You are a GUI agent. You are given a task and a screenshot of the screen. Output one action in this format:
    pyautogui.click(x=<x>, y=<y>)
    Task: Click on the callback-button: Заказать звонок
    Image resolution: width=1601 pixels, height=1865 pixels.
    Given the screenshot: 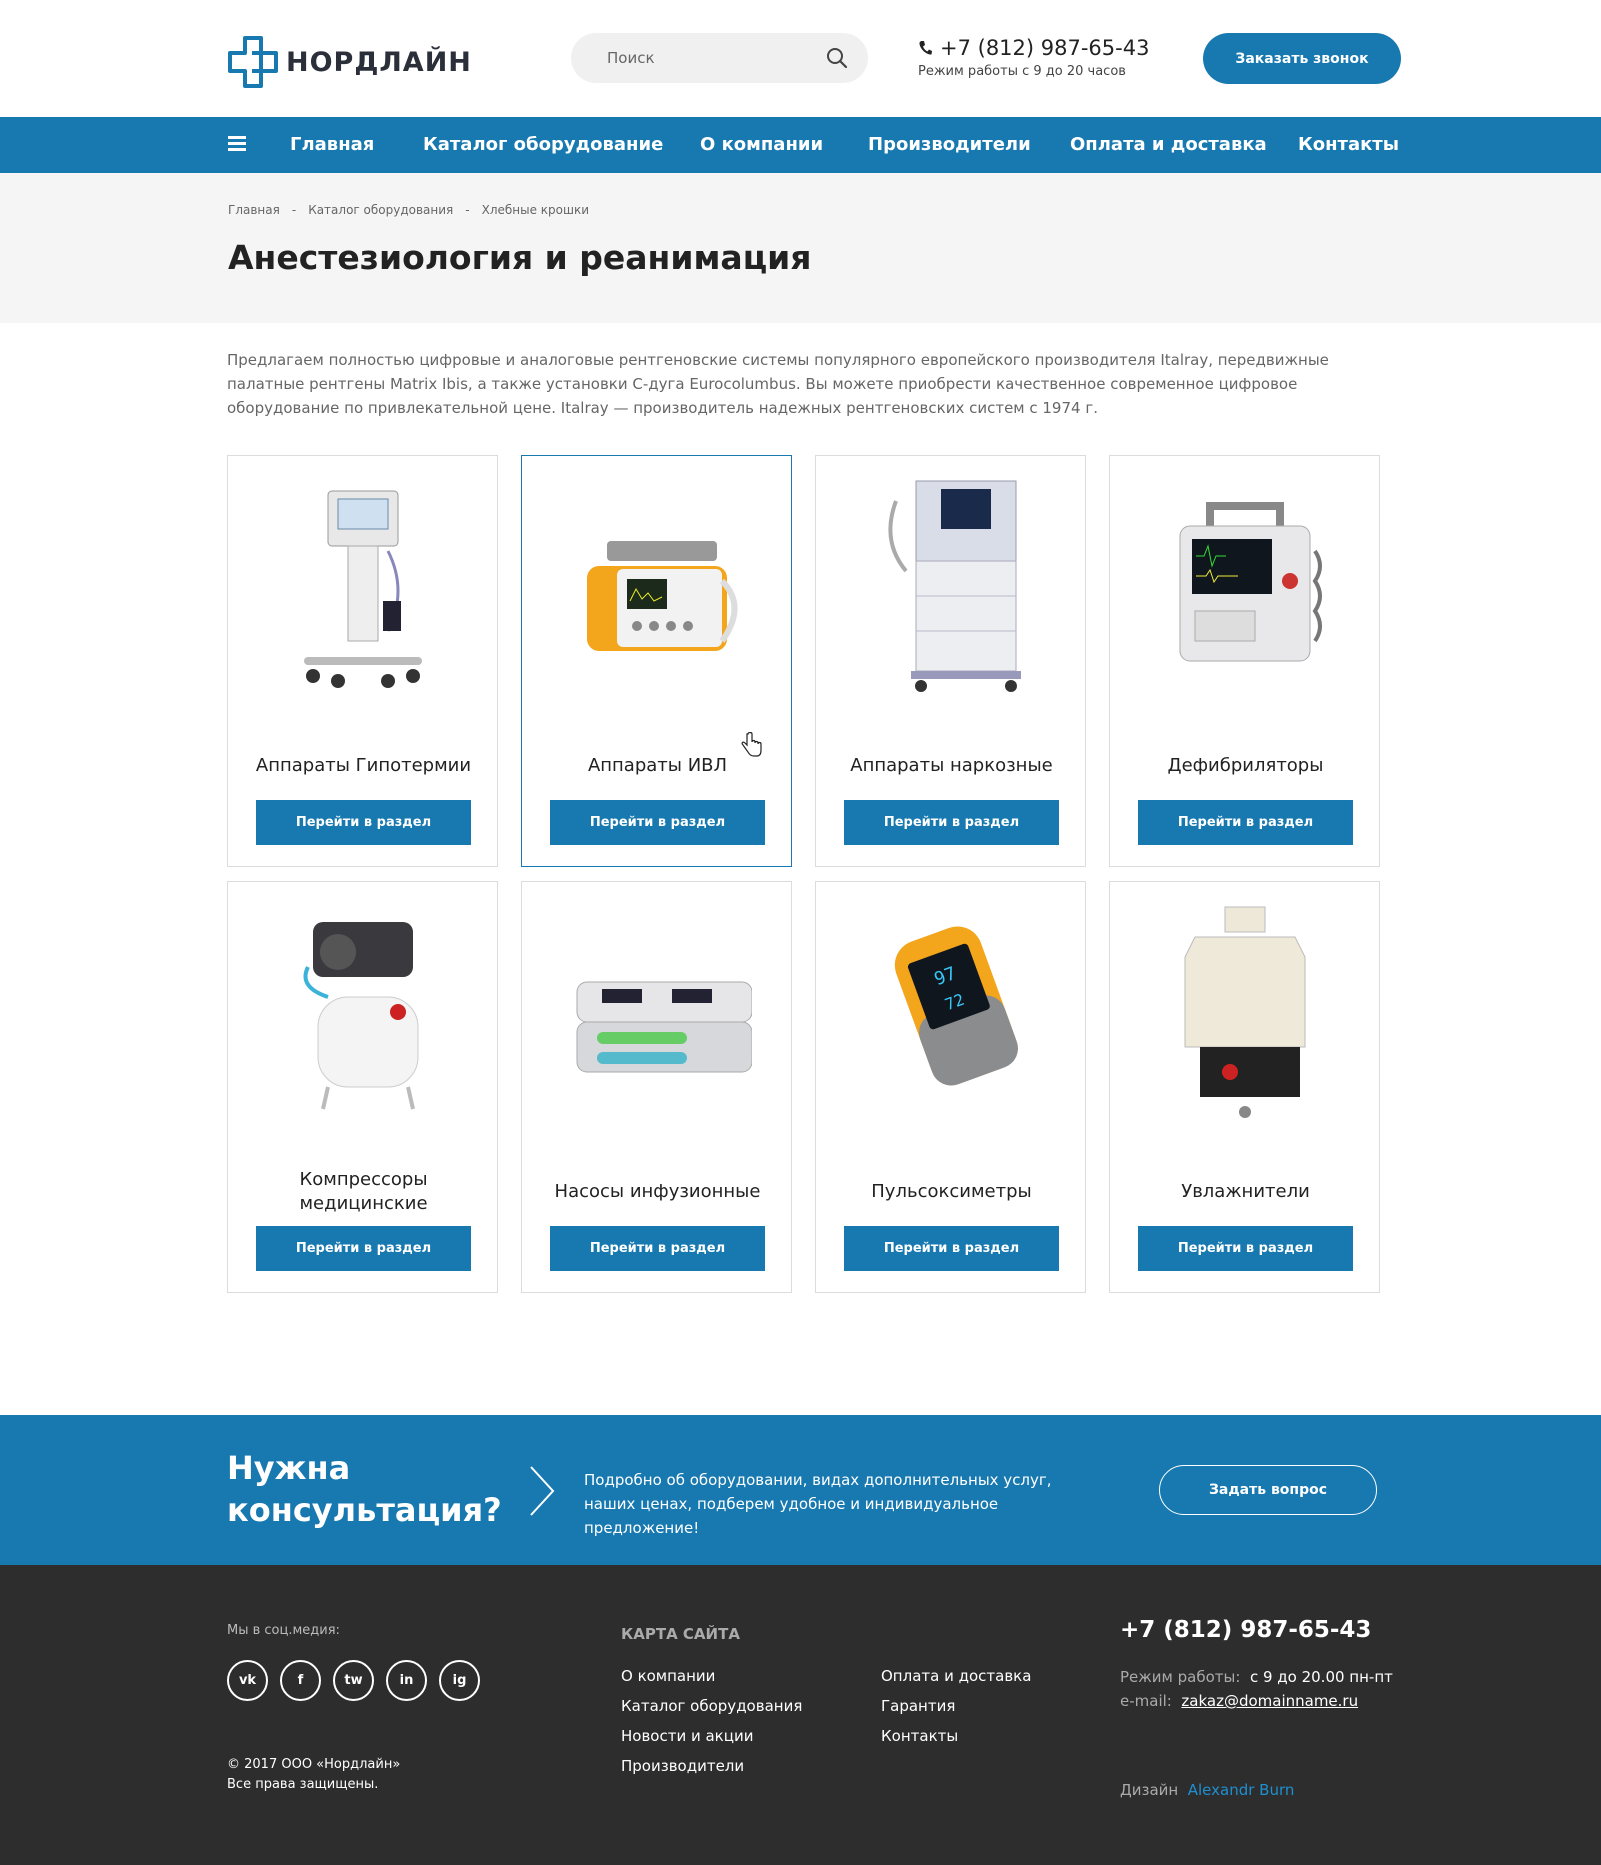 What is the action you would take?
    pyautogui.click(x=1302, y=58)
    